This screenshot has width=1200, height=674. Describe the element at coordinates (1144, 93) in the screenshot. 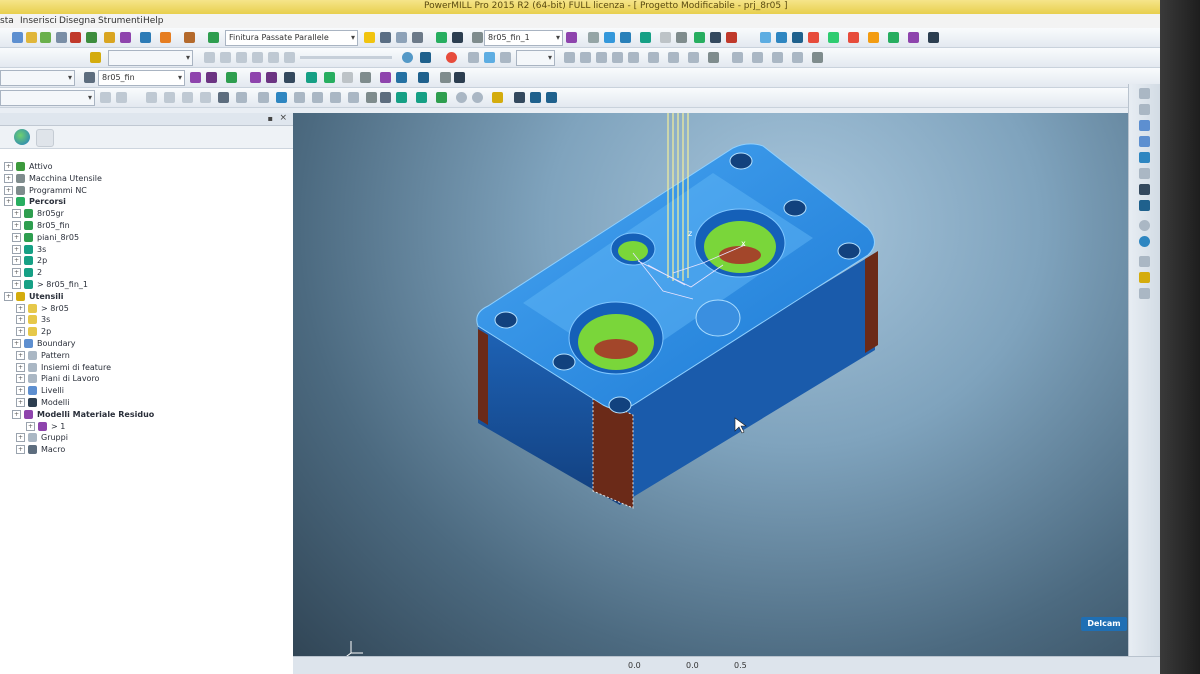

I see `view-top-icon-r` at that location.